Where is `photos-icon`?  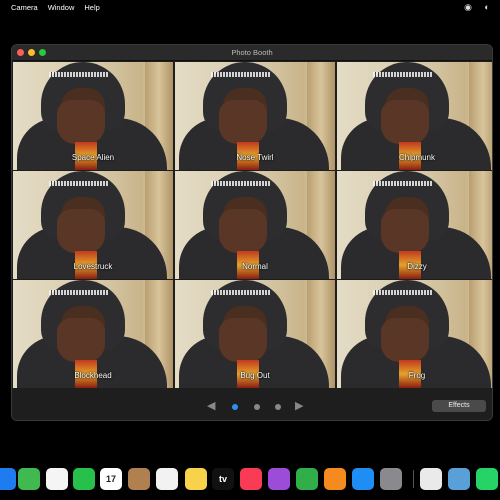 photos-icon is located at coordinates (57, 479).